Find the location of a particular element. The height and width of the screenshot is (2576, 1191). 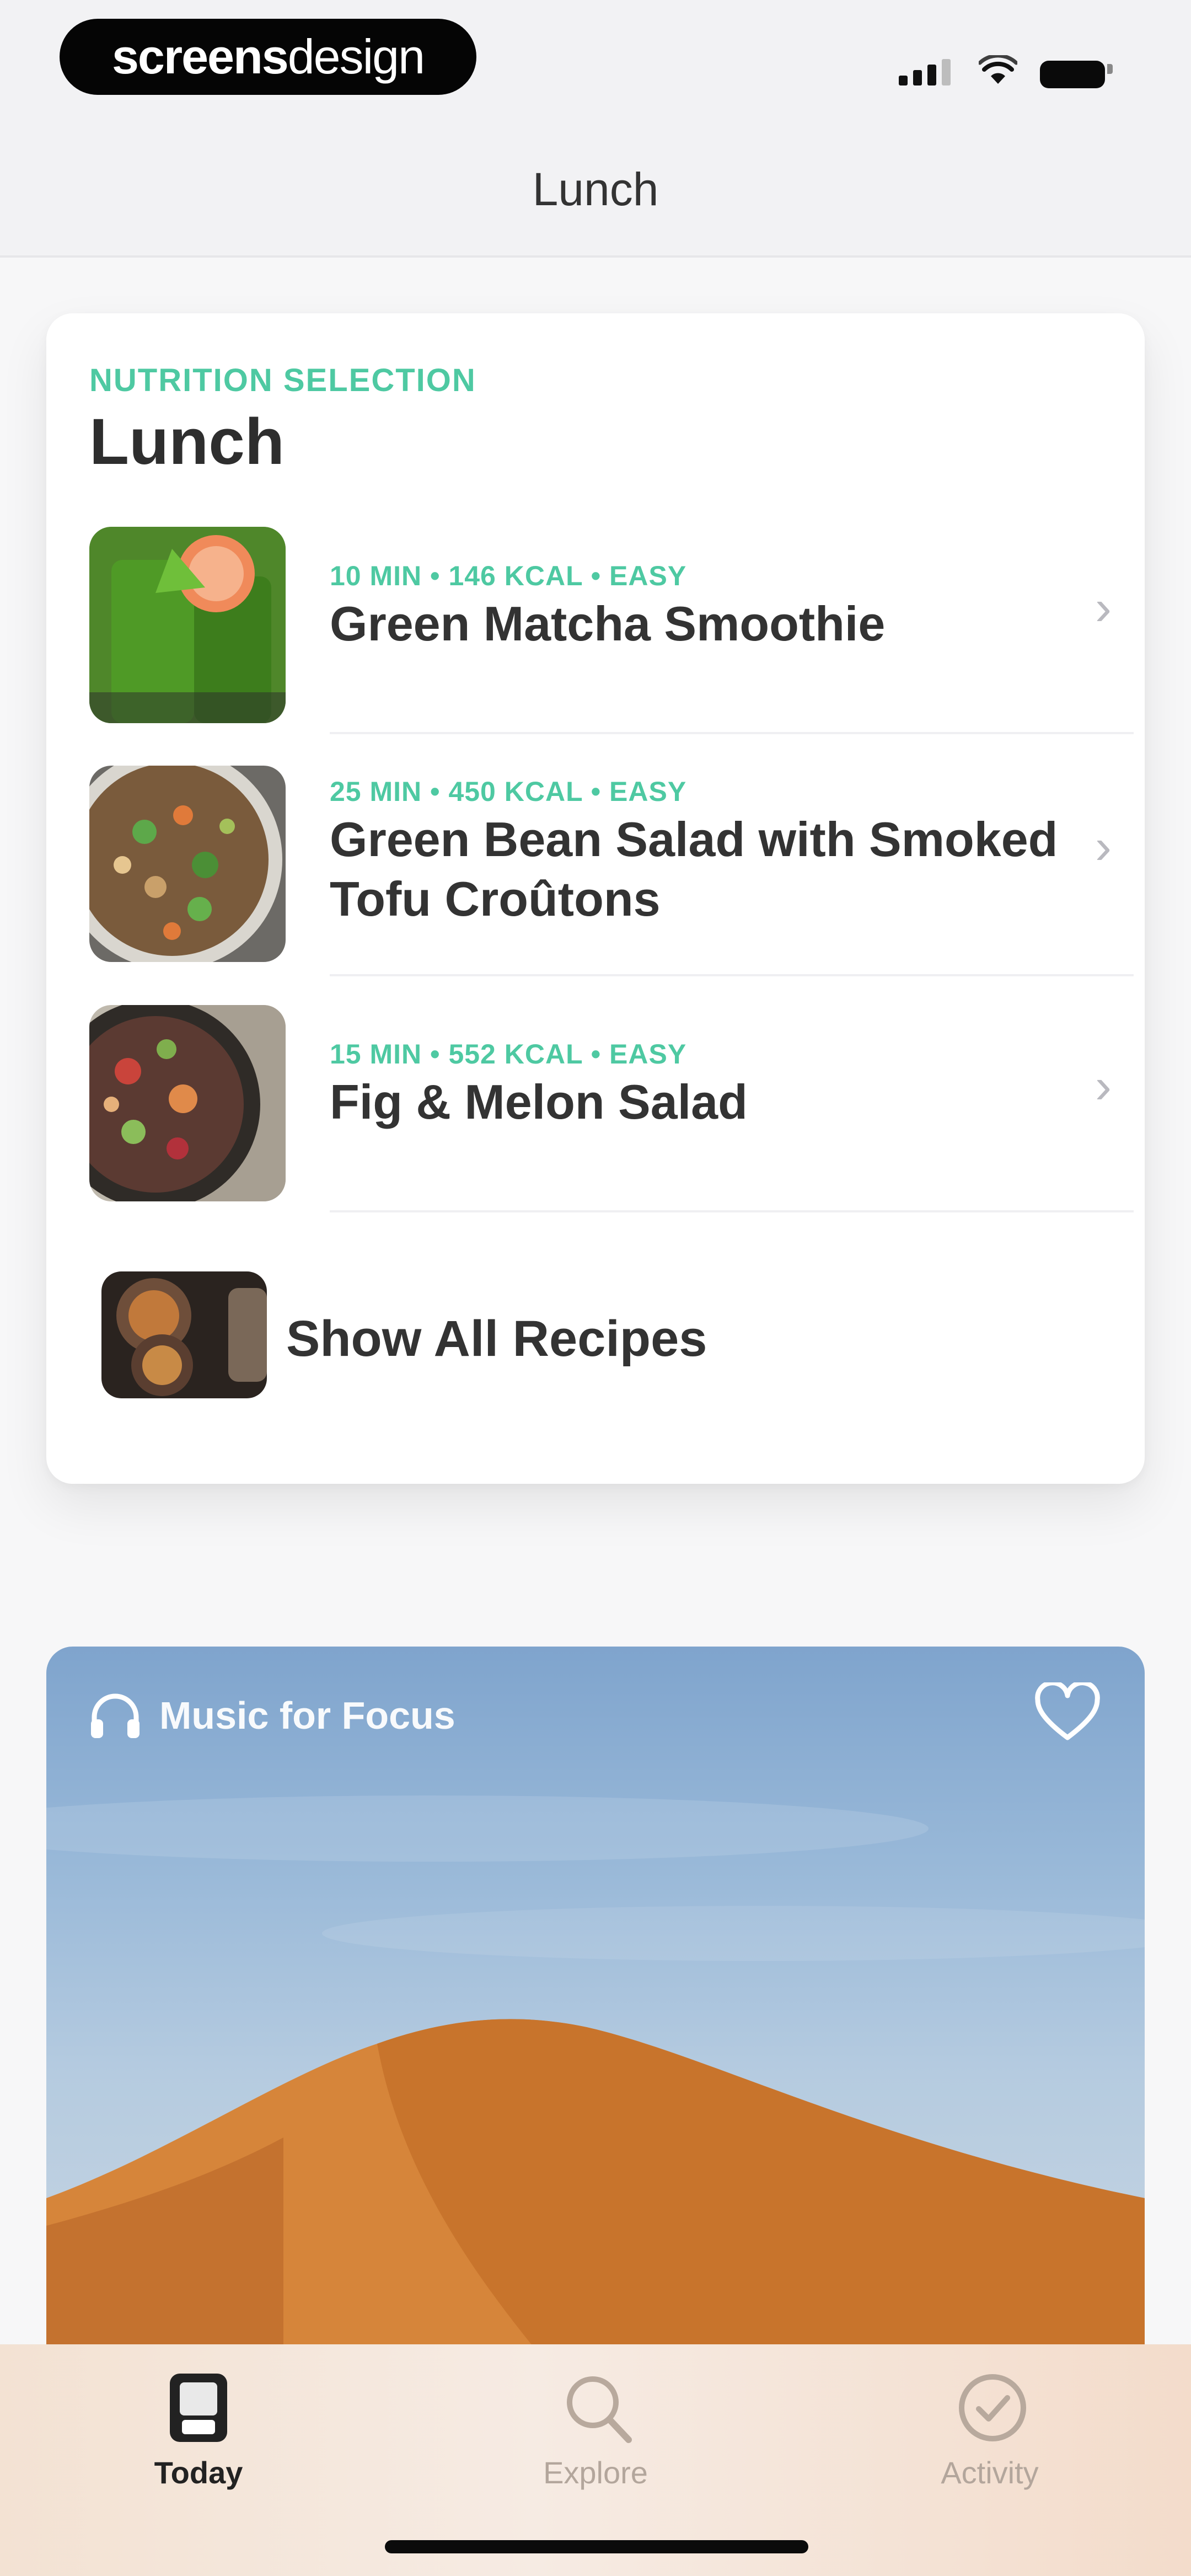

recipe-name: Green Matcha Smoothie is located at coordinates (608, 623).